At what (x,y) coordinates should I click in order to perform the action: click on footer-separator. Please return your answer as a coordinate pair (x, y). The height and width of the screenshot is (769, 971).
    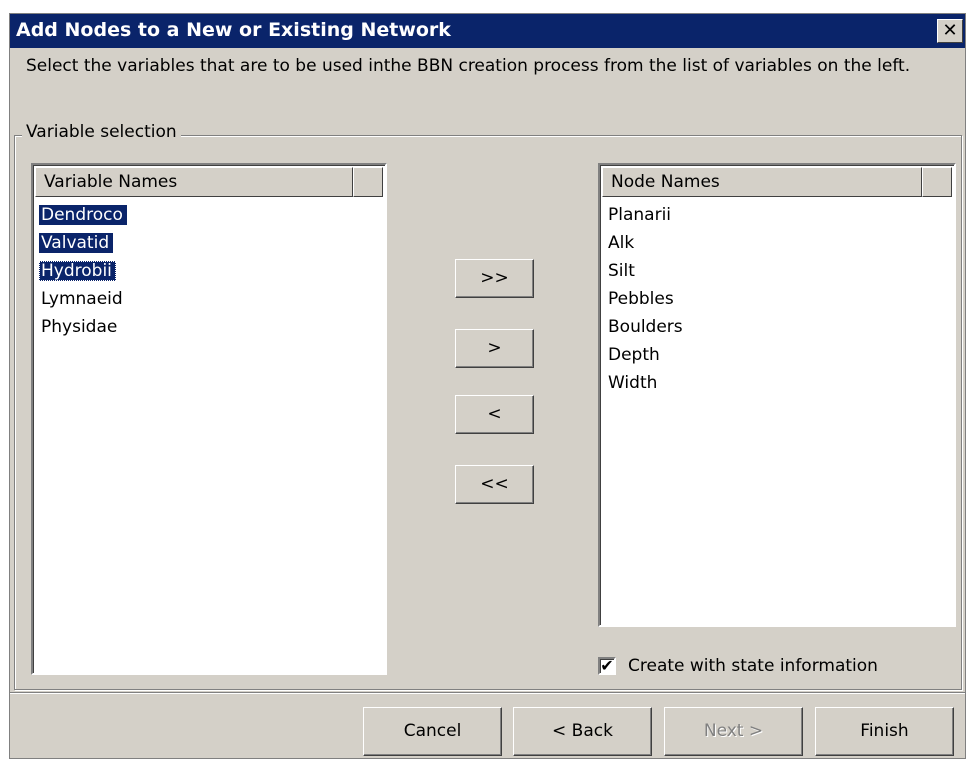
    Looking at the image, I should click on (487, 693).